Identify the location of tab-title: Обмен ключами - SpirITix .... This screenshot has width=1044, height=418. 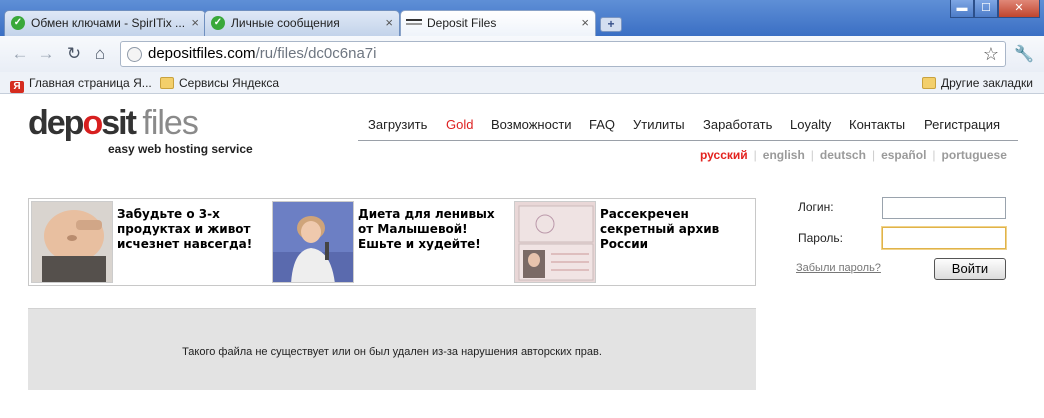
(108, 23).